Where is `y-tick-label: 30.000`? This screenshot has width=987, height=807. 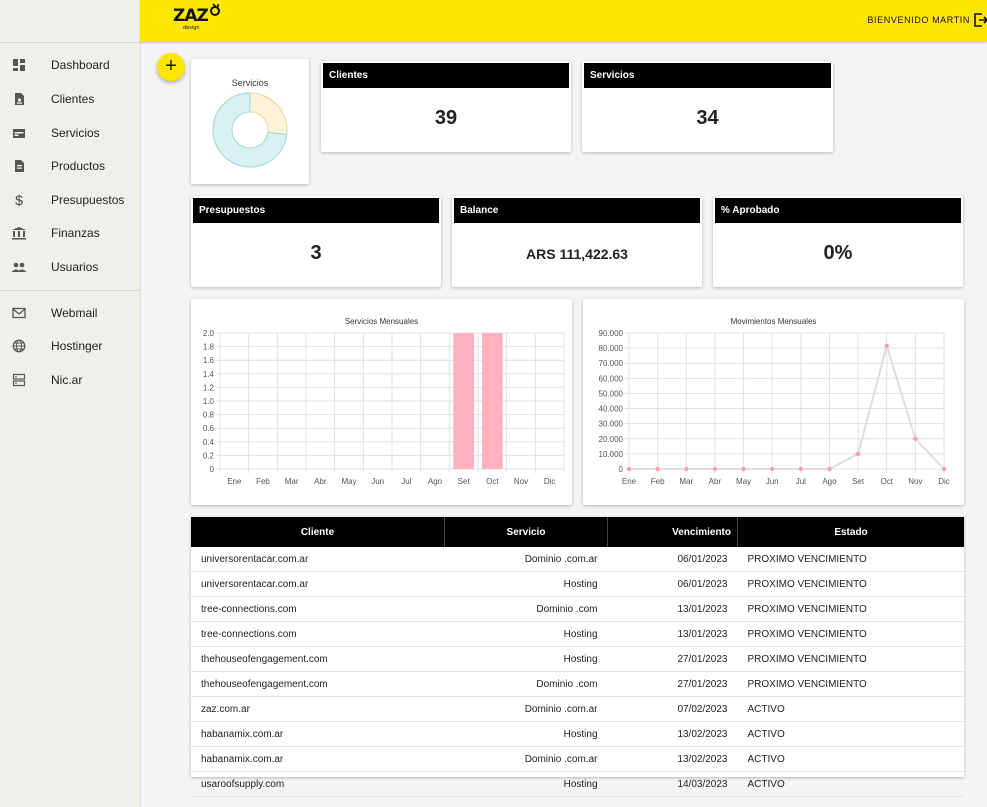 y-tick-label: 30.000 is located at coordinates (611, 424).